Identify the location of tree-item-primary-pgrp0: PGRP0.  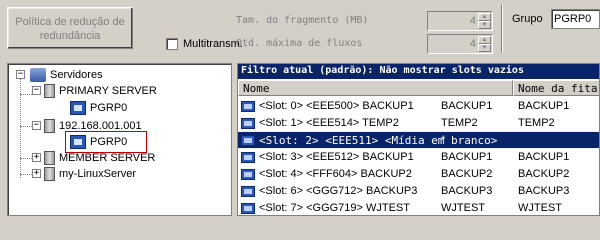
(98, 108).